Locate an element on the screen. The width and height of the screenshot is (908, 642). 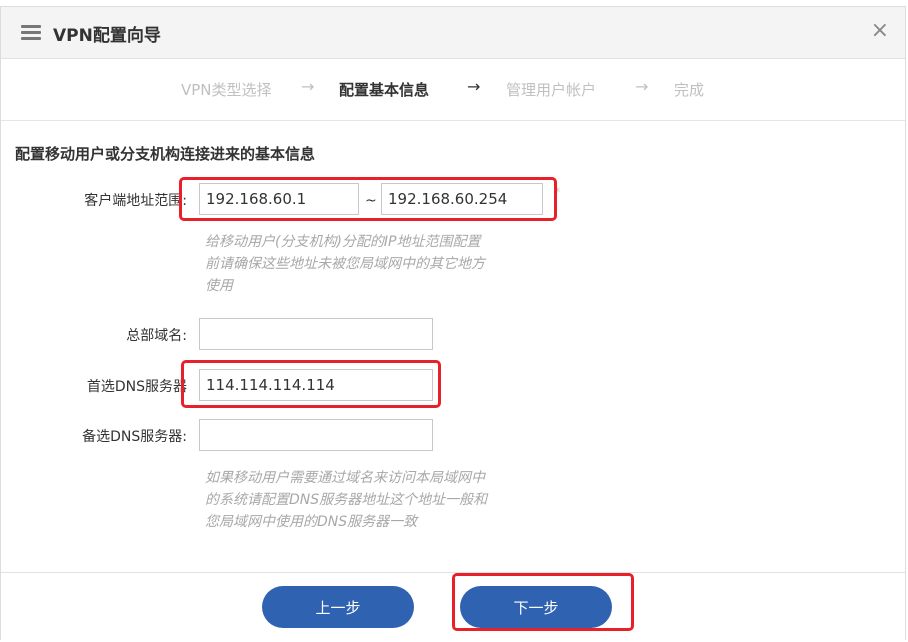
wizard-steps: VPN类型选择 → 配置基本信息 → 管理用户帐户 → 完成 is located at coordinates (453, 90).